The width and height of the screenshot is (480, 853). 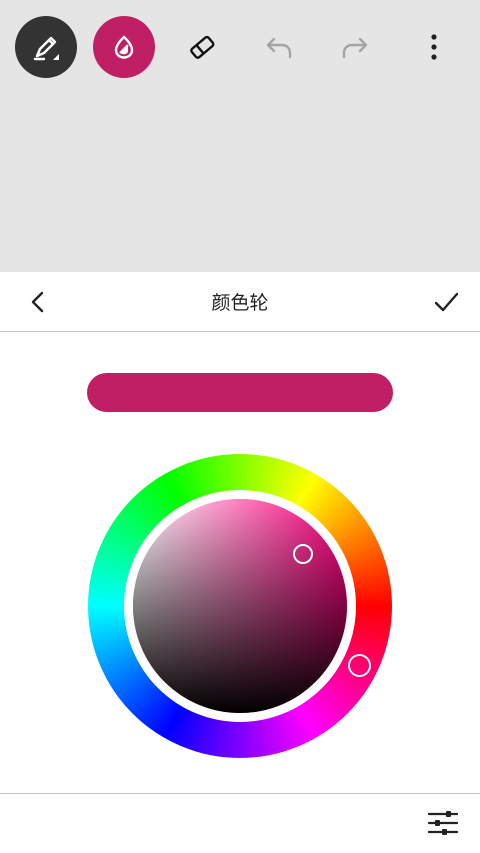 I want to click on redo-button, so click(x=355, y=47).